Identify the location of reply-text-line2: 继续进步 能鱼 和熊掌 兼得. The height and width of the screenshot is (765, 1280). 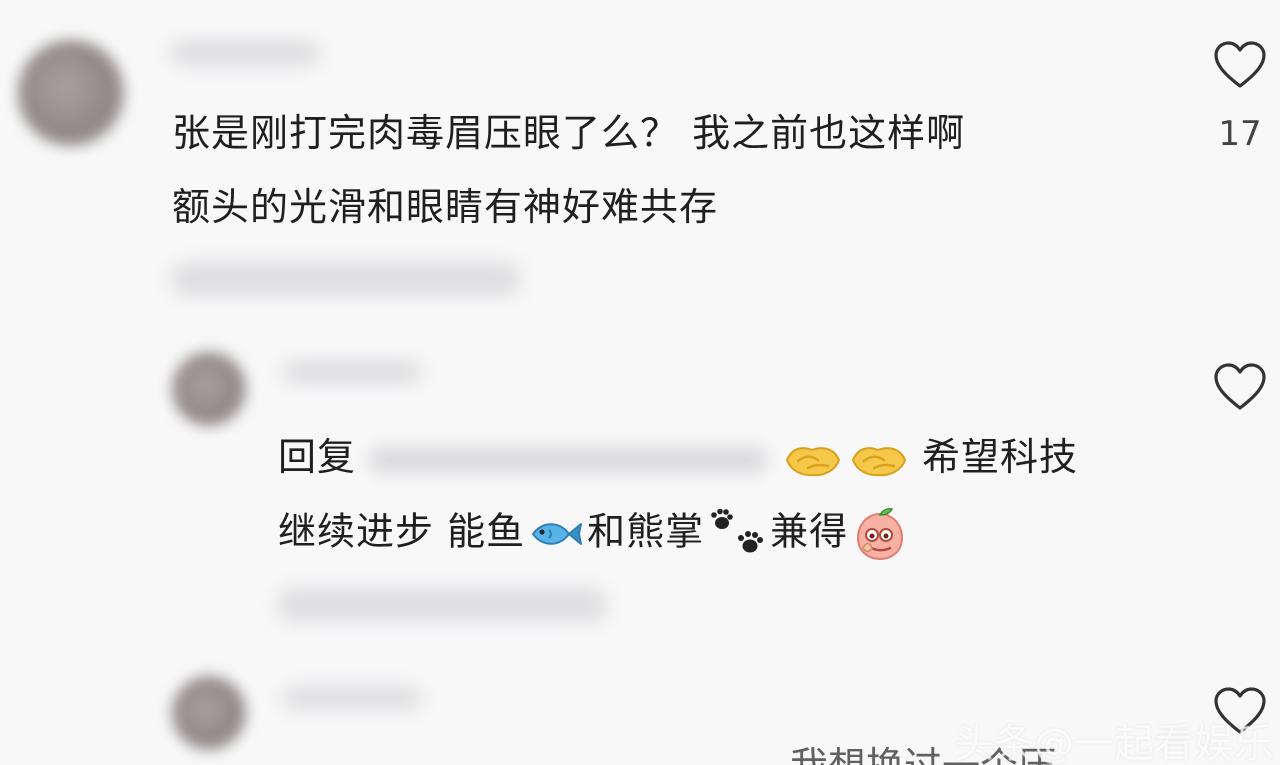
(595, 534).